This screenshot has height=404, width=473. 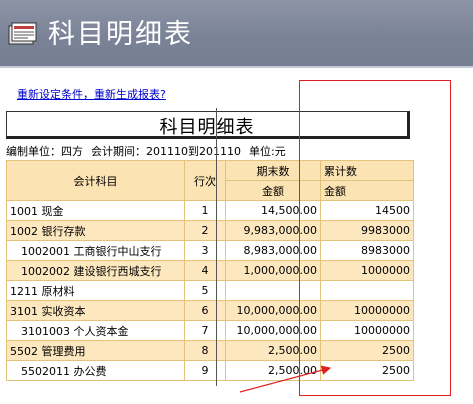 What do you see at coordinates (44, 151) in the screenshot?
I see `unit-label: 编制单位：四方` at bounding box center [44, 151].